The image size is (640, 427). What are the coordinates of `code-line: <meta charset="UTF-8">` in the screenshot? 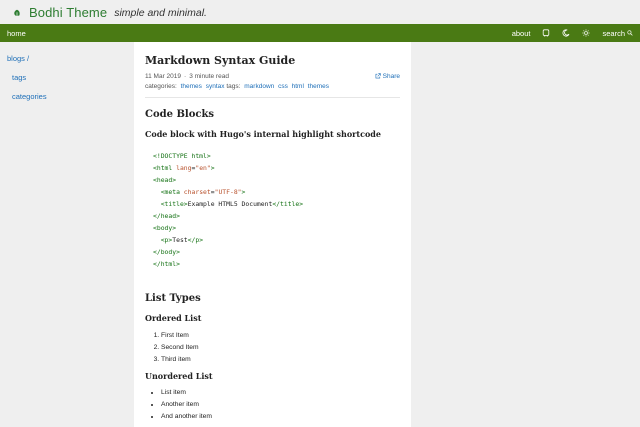 It's located at (203, 192).